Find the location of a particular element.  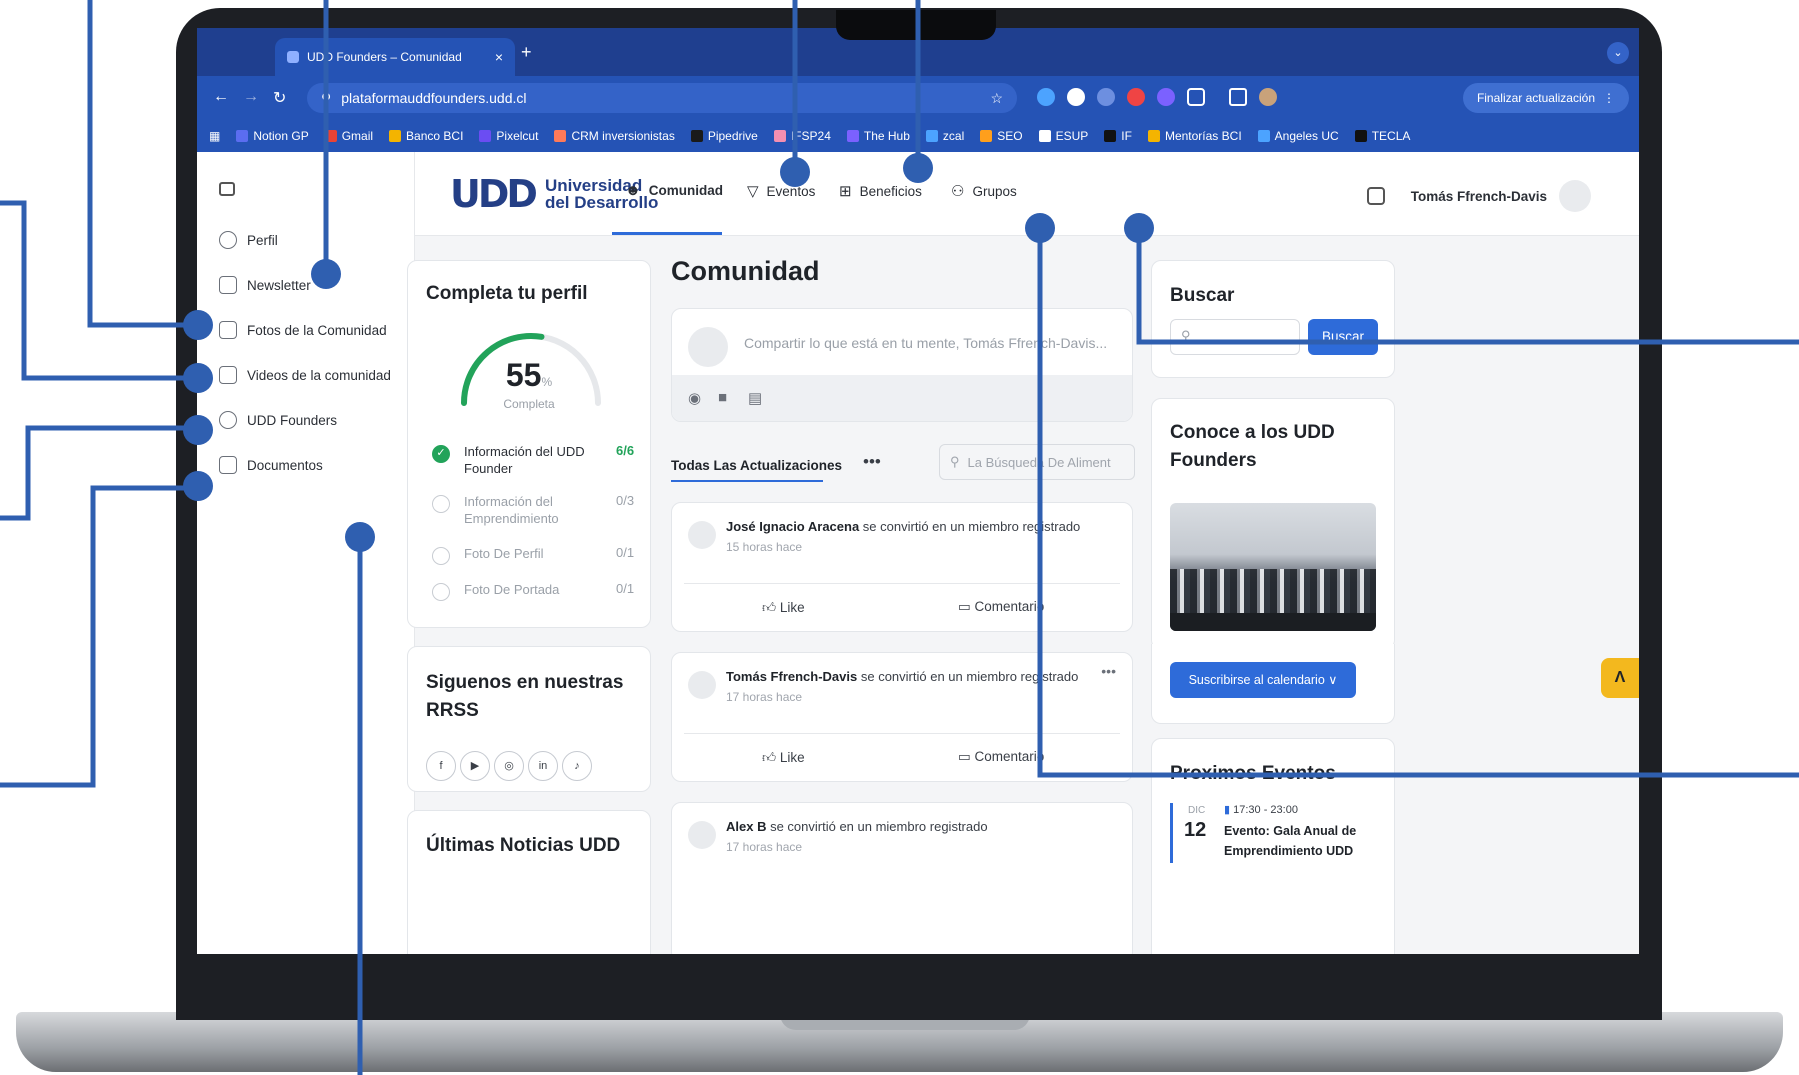

document-icon: ▤ is located at coordinates (755, 398).